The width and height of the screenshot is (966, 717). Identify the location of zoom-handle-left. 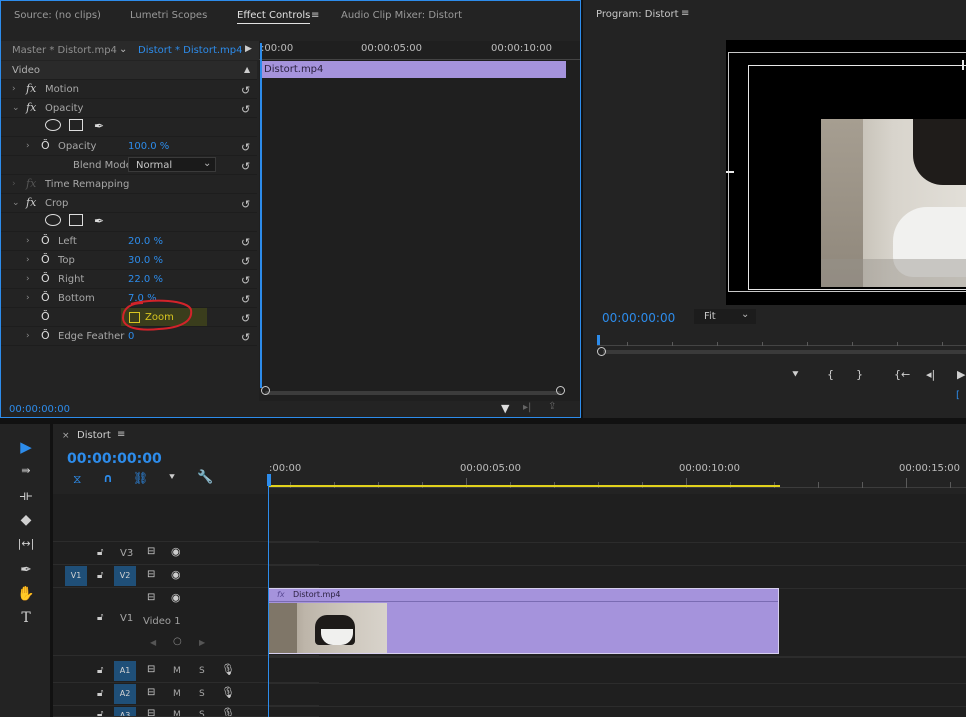
(601, 351).